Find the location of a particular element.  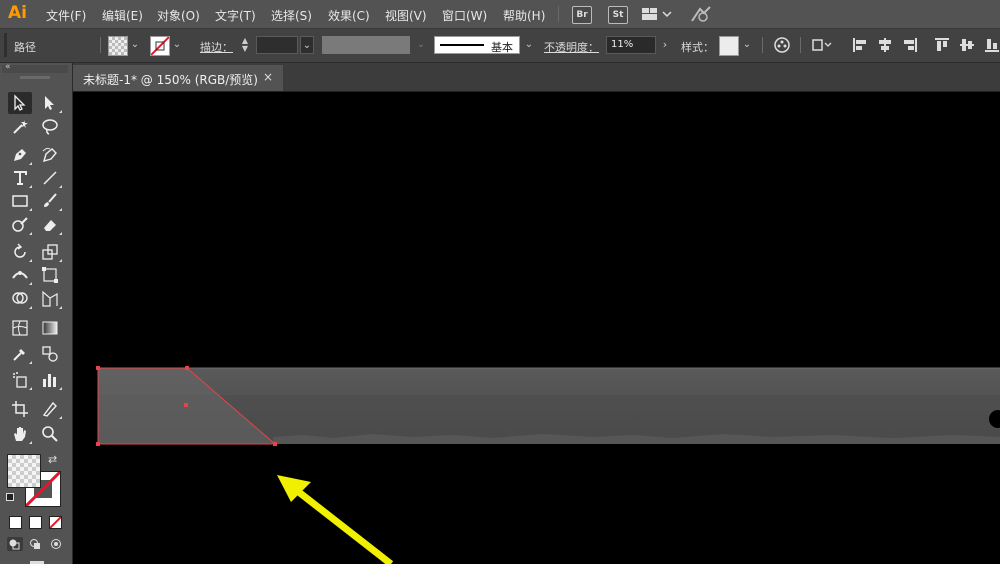

control-bar-grip is located at coordinates (5, 45).